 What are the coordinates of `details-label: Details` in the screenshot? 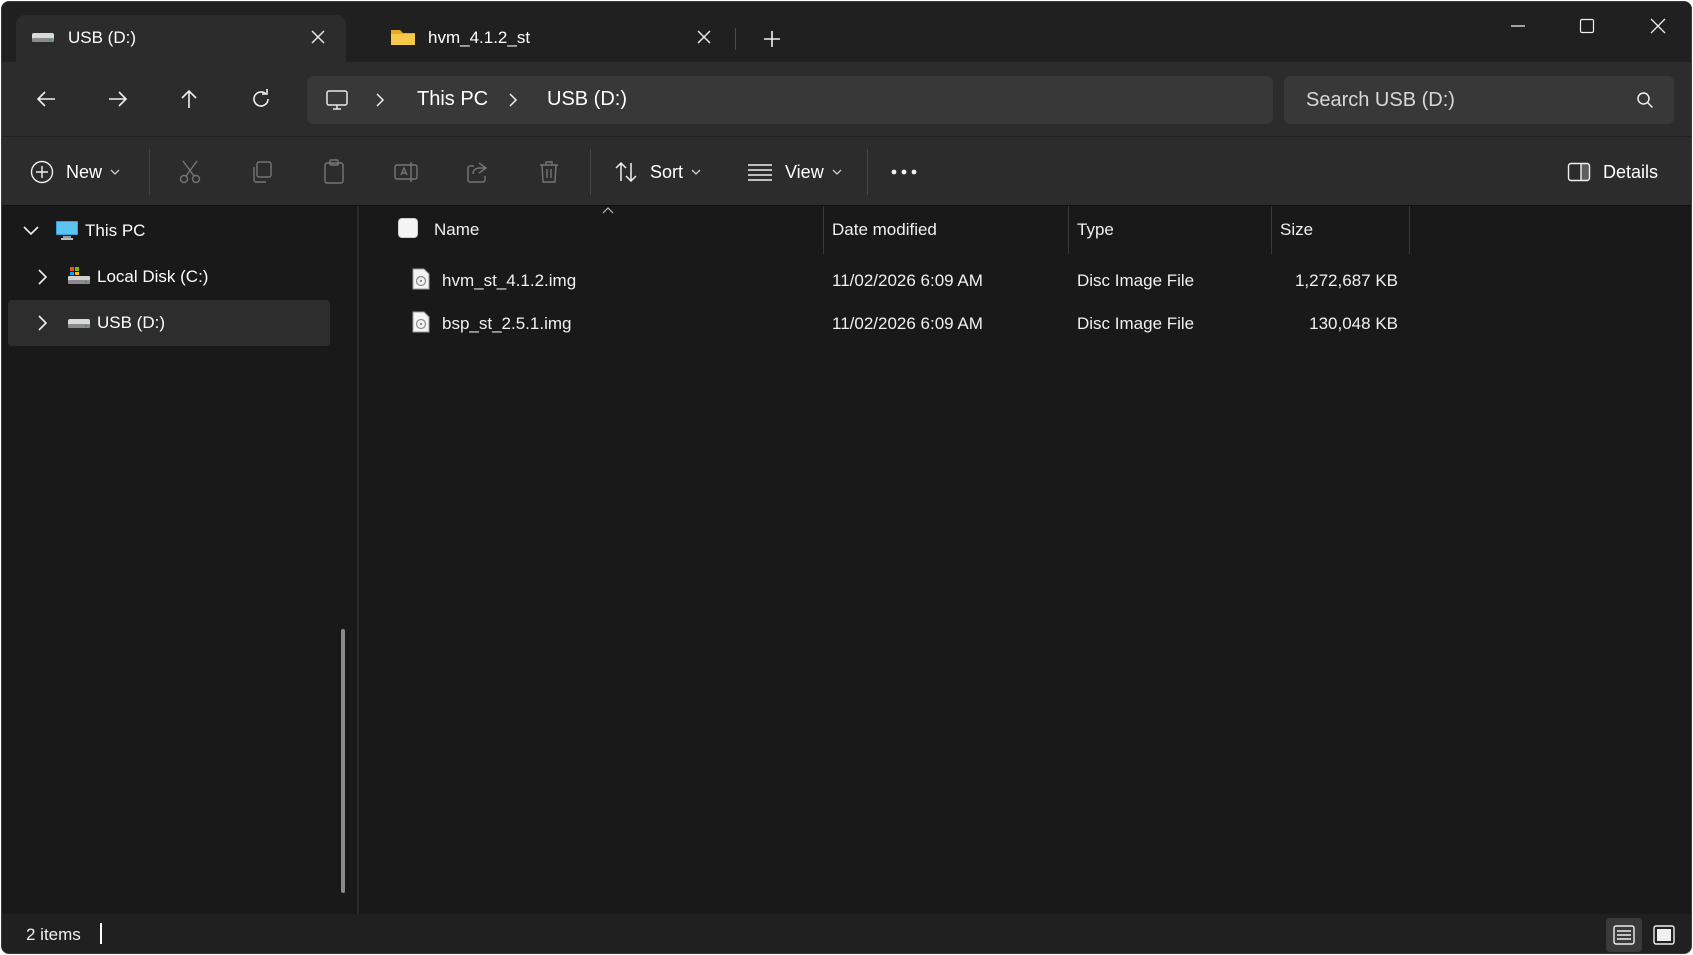 It's located at (1631, 171).